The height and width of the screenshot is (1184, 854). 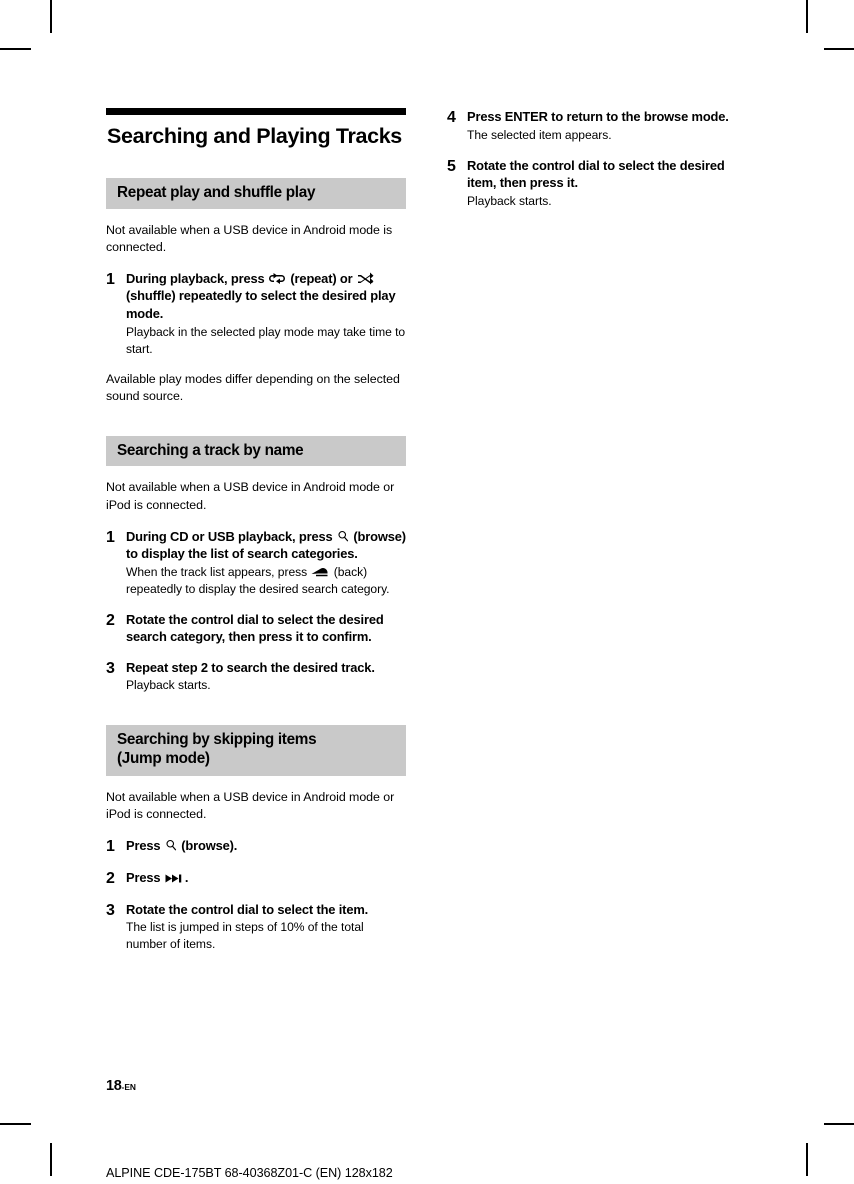 I want to click on section-header-jump-mode: Searching by skipping items (Jump mode), so click(x=256, y=750).